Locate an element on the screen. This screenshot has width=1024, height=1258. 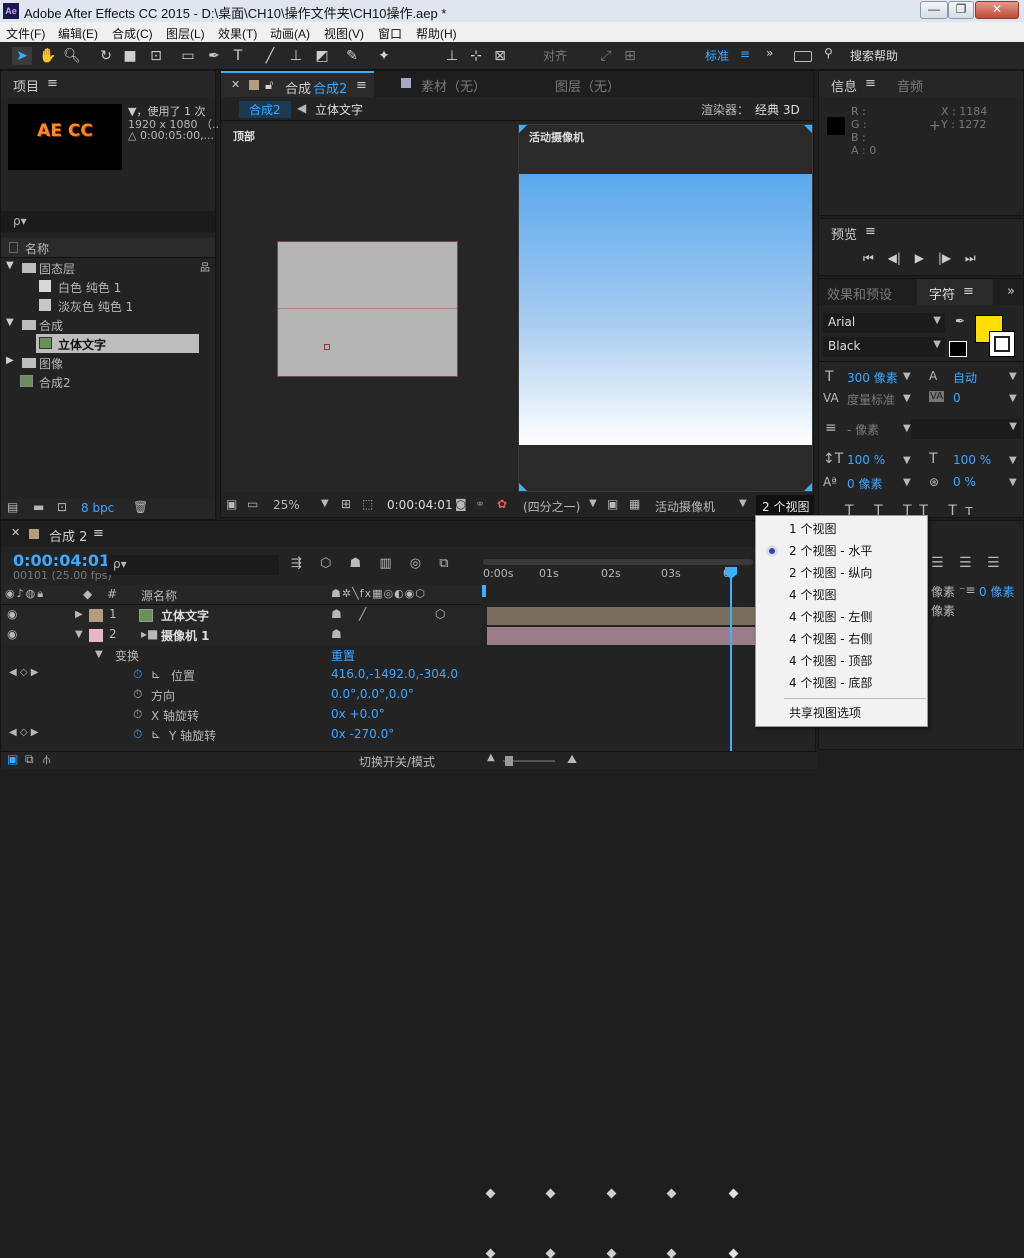
snap-feature-icon: ⊞ is located at coordinates (630, 56).